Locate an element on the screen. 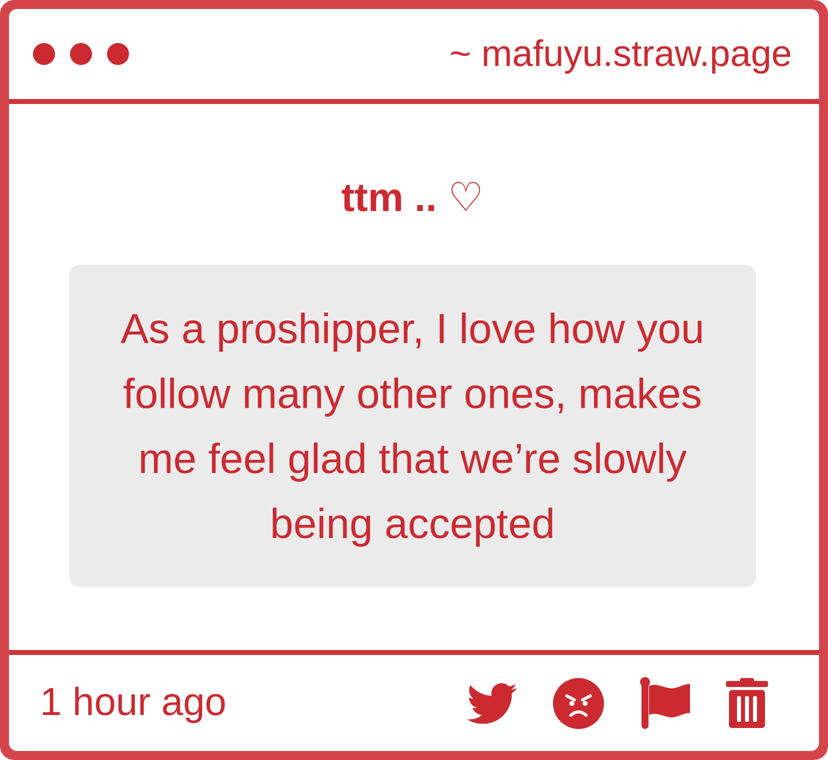 This screenshot has width=828, height=760. trash-icon is located at coordinates (747, 703).